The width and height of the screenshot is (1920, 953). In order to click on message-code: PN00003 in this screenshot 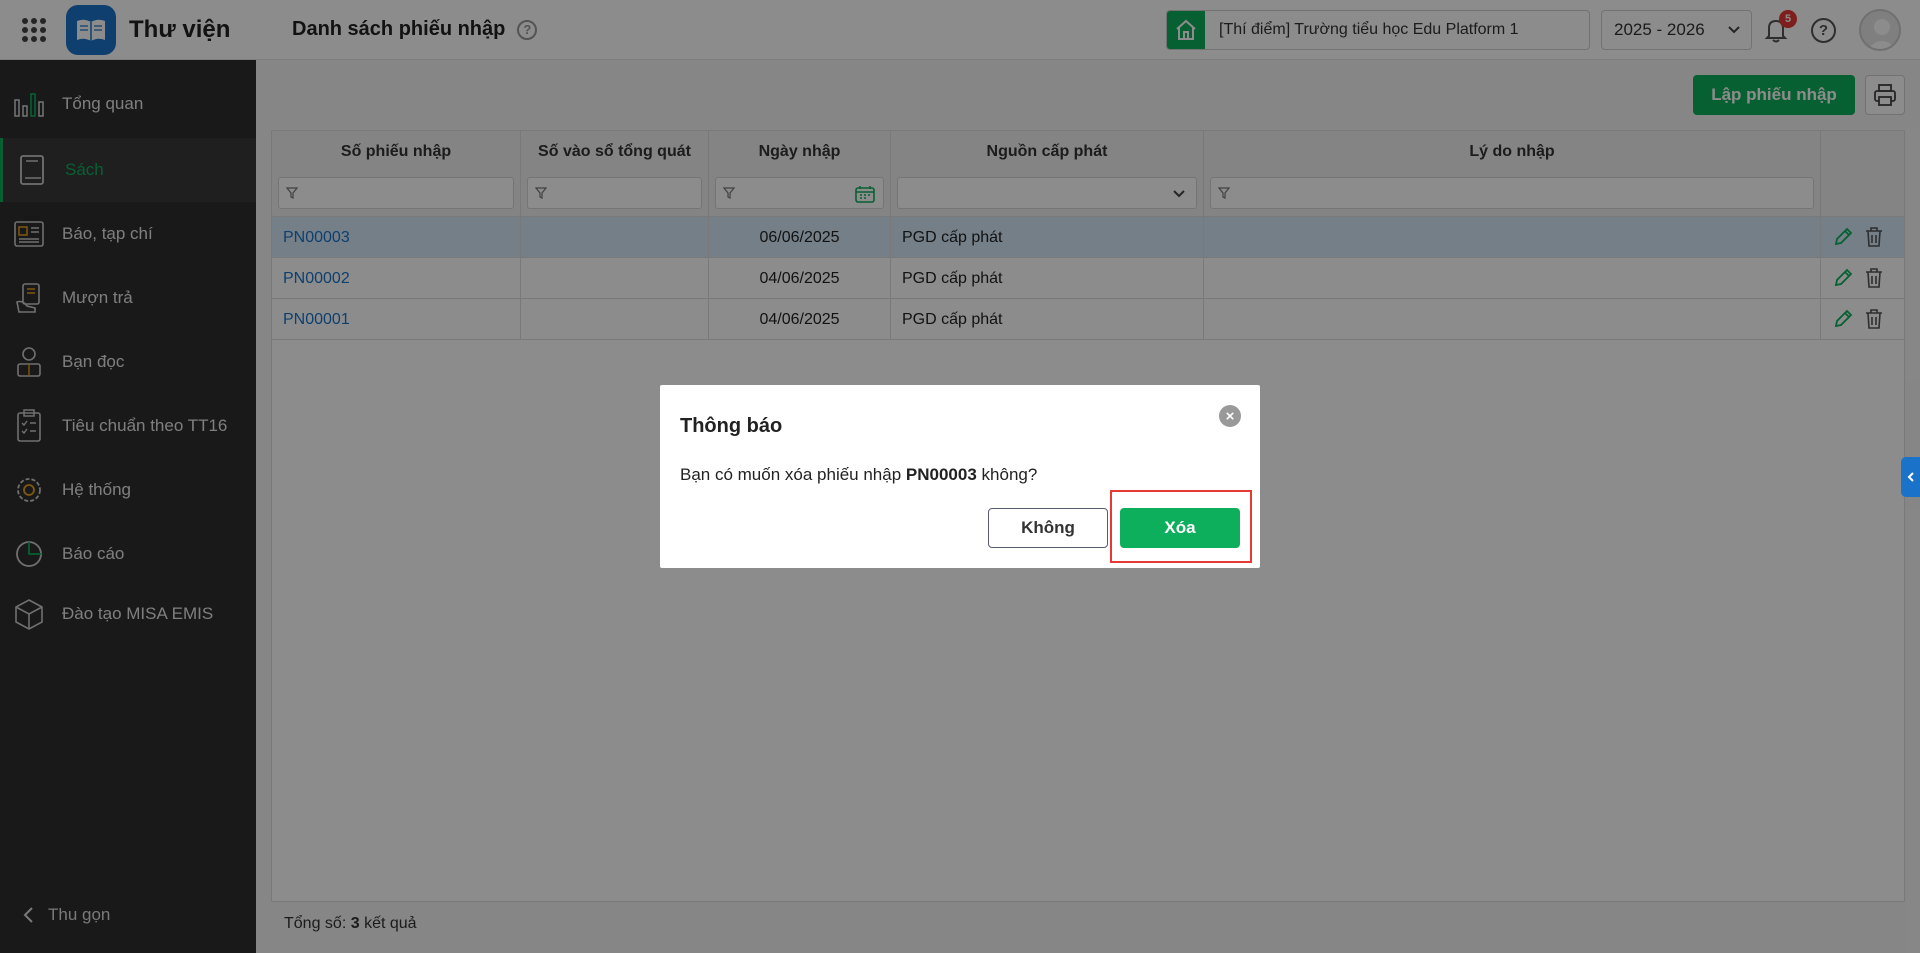, I will do `click(941, 474)`.